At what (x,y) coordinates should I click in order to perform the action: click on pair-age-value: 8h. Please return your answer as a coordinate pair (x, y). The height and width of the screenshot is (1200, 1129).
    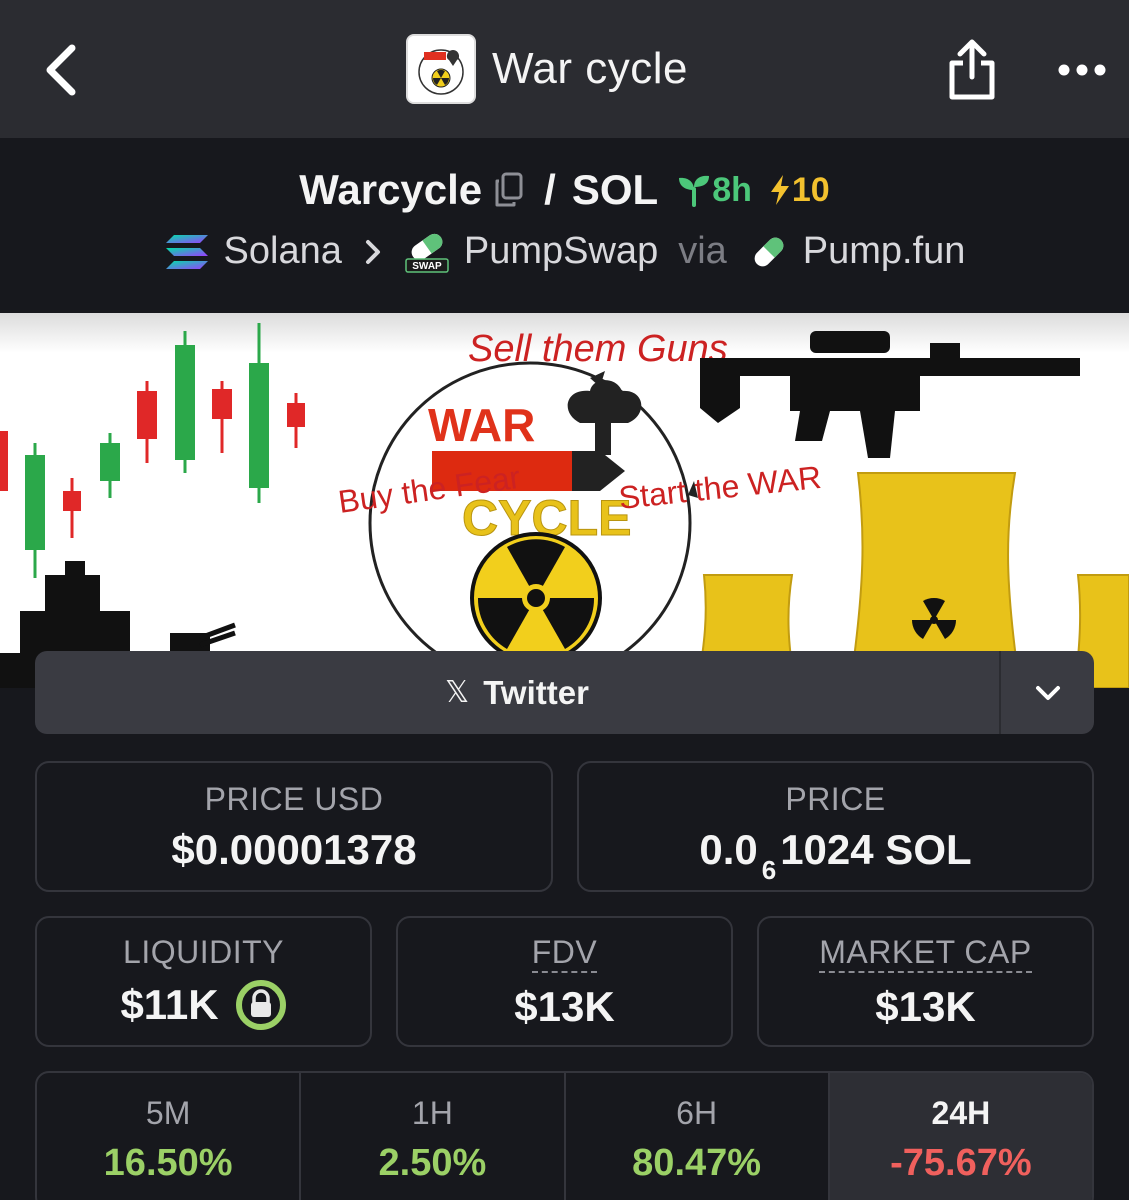
    Looking at the image, I should click on (732, 189).